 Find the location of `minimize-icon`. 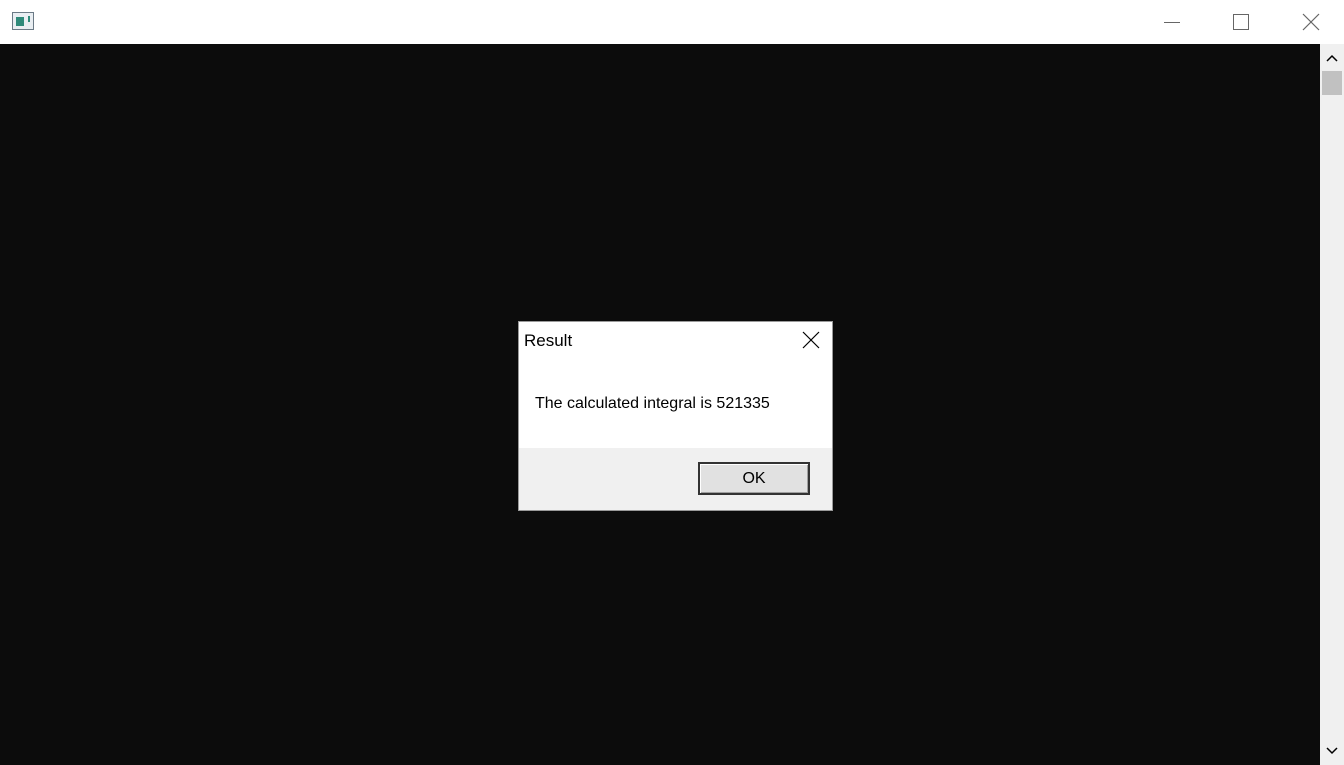

minimize-icon is located at coordinates (1172, 22).